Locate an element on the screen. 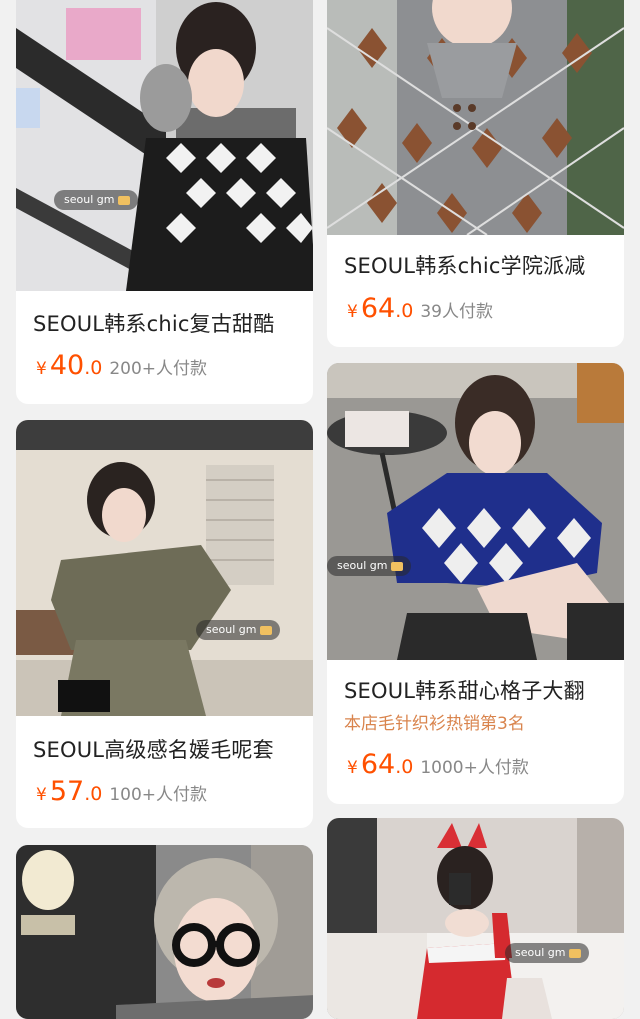 Image resolution: width=640 pixels, height=1019 pixels. product-title: SEOUL韩系chic复古甜酷 is located at coordinates (154, 324).